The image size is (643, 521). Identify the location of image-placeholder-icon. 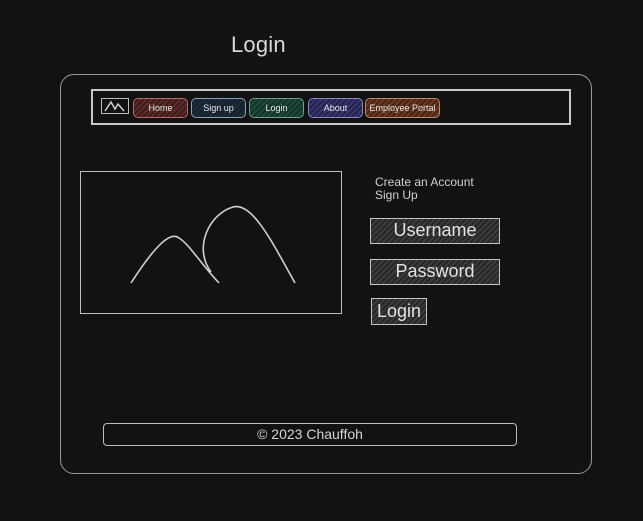
(213, 244).